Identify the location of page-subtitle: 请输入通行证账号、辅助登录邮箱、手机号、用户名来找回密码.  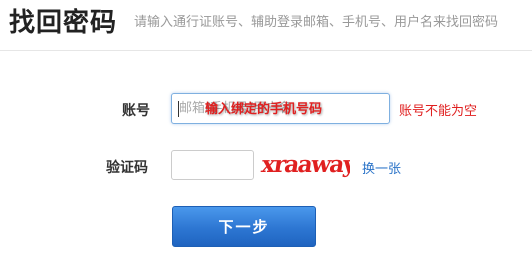
(316, 22).